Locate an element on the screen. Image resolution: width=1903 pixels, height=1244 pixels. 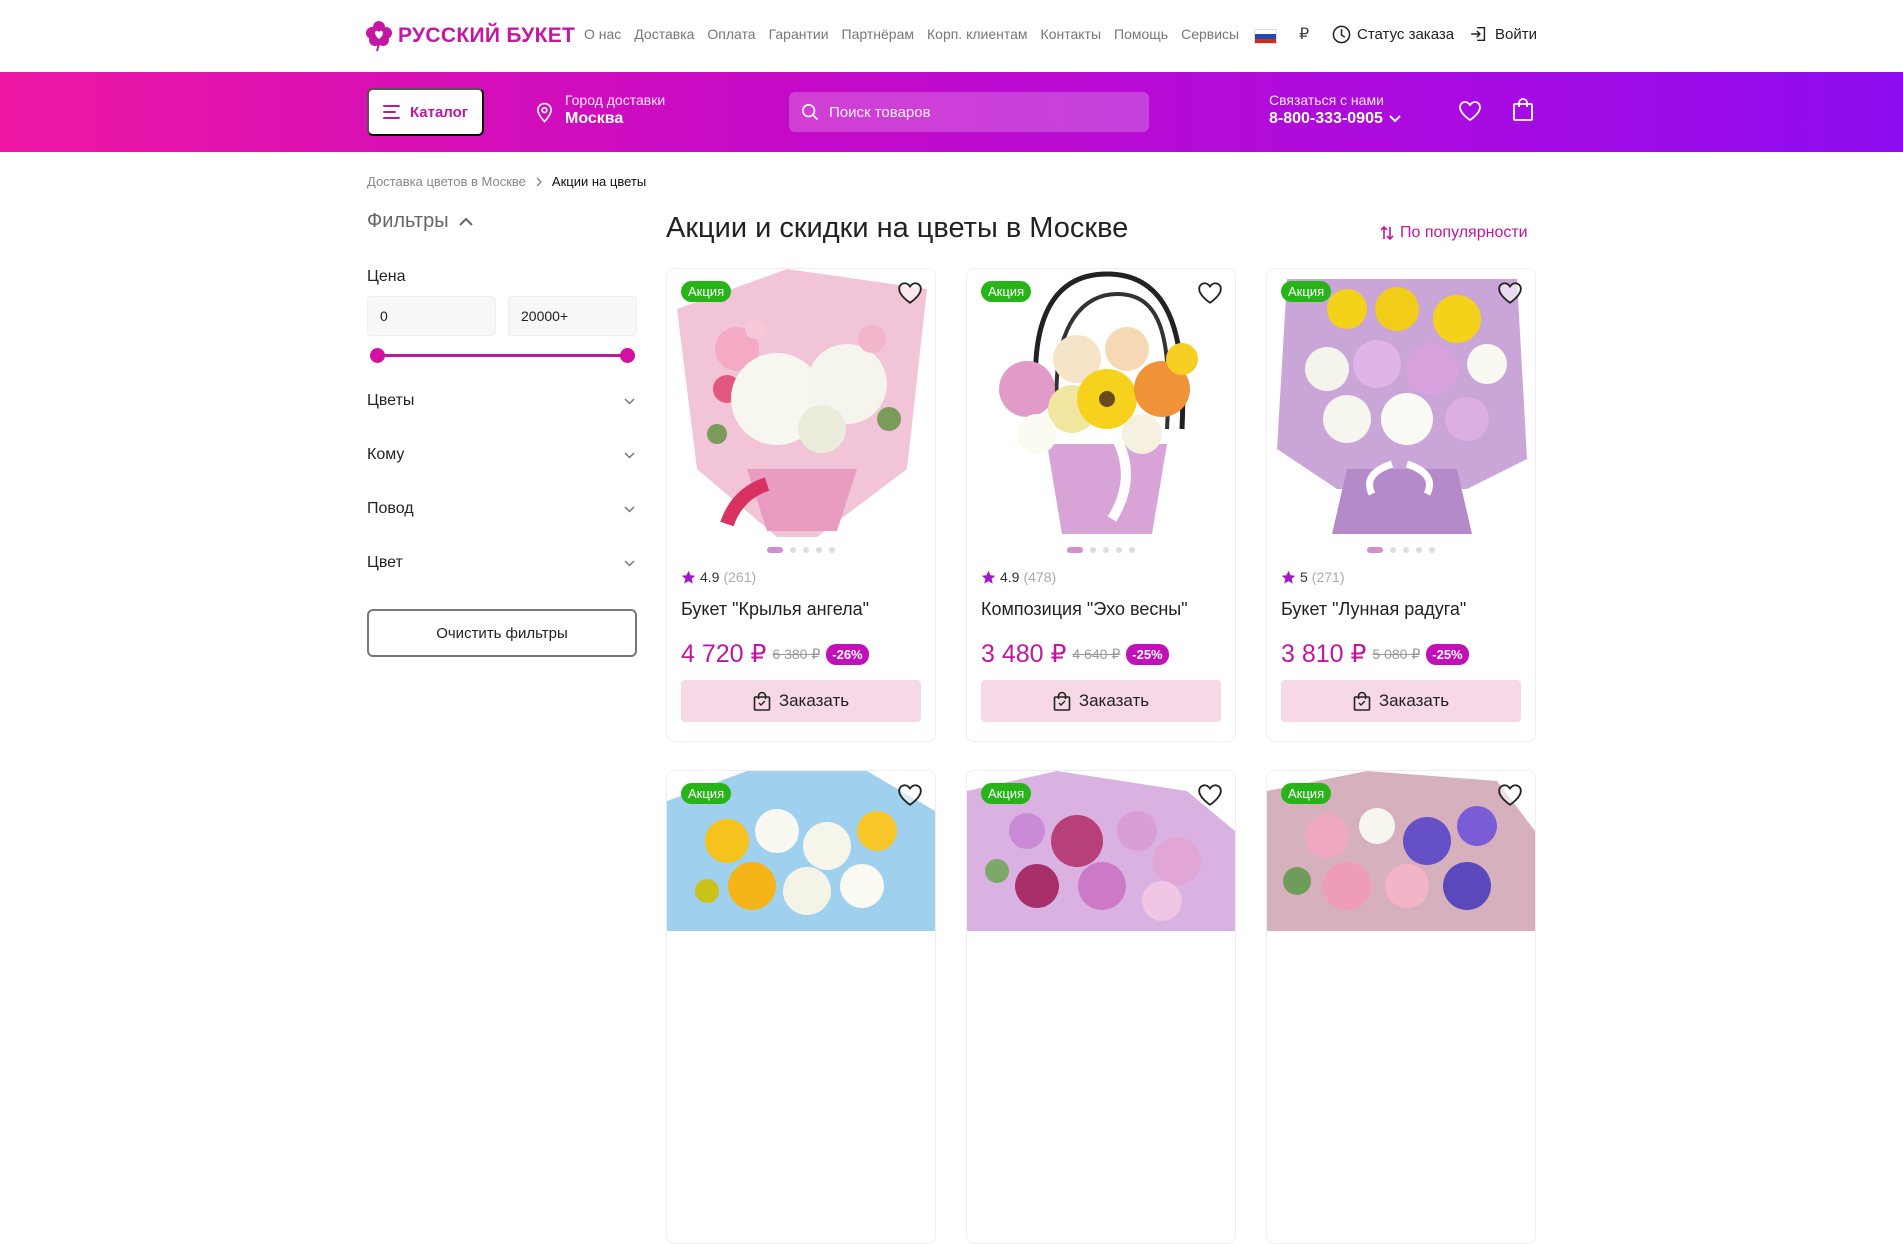
cart-bag-icon is located at coordinates (1523, 110).